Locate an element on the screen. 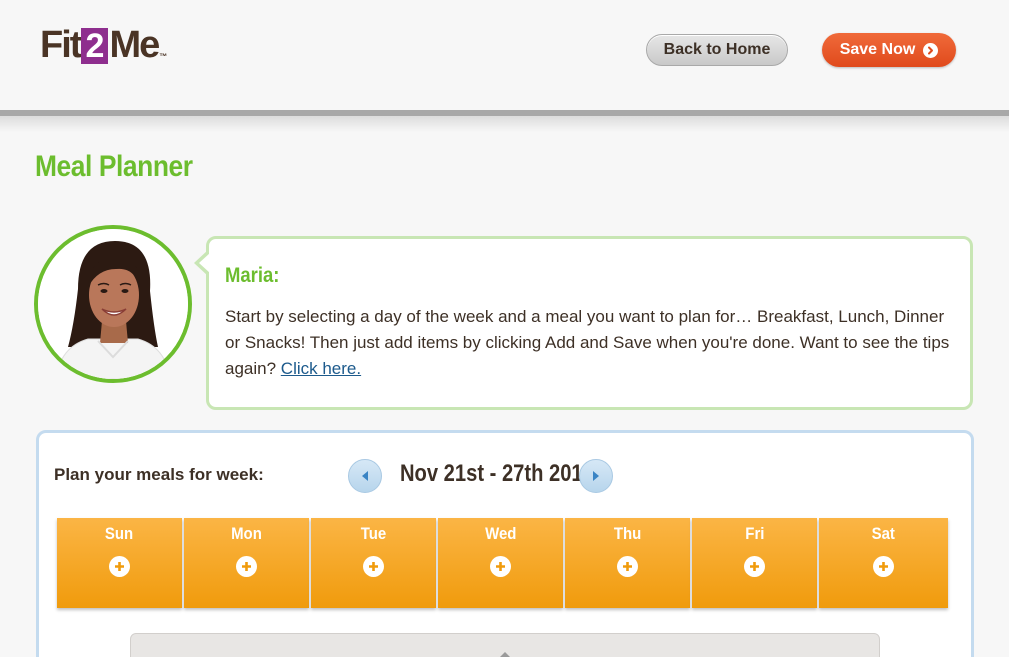 The height and width of the screenshot is (657, 1009). day-thu: Thu is located at coordinates (627, 563).